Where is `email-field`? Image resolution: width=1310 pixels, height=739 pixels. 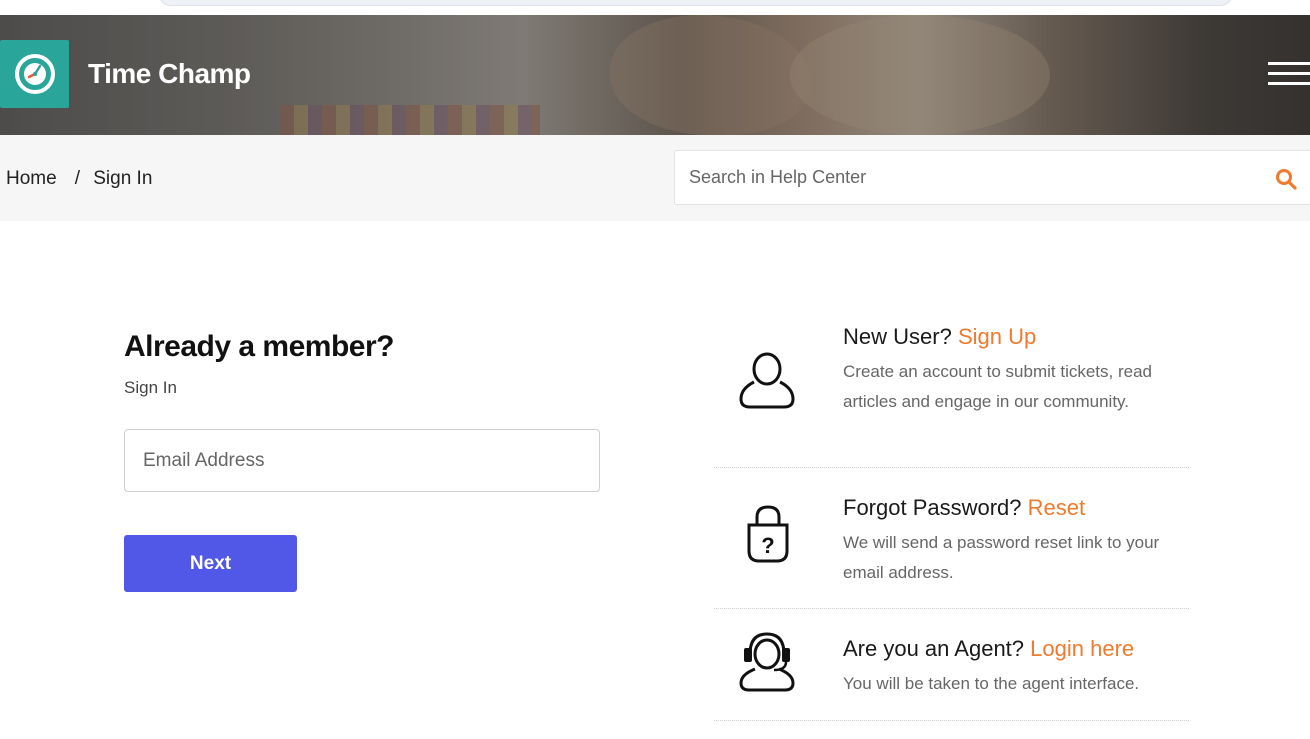 email-field is located at coordinates (362, 460).